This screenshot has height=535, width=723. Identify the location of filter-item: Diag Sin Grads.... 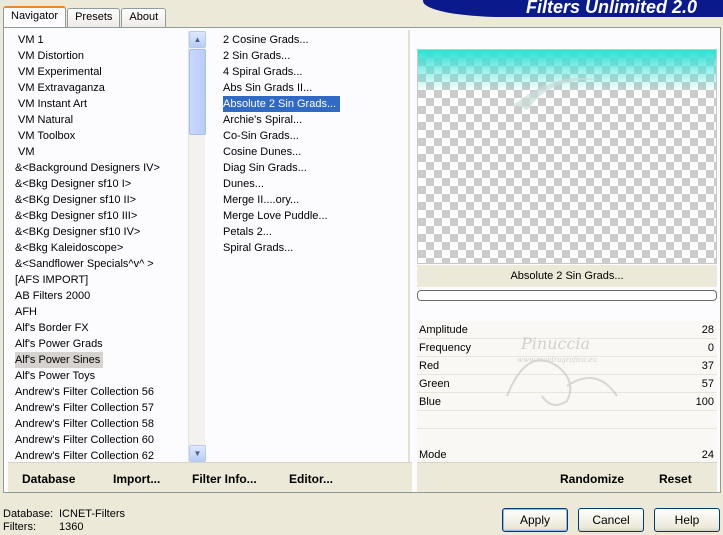
(314, 168).